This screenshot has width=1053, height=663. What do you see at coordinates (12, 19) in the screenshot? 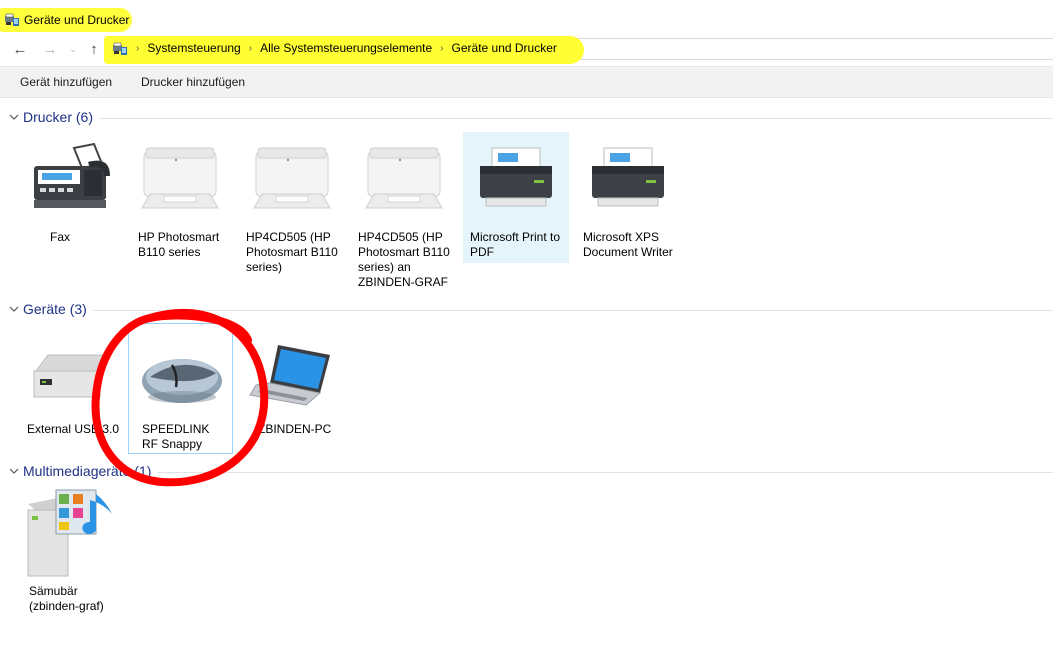
I see `devices-printers-icon` at bounding box center [12, 19].